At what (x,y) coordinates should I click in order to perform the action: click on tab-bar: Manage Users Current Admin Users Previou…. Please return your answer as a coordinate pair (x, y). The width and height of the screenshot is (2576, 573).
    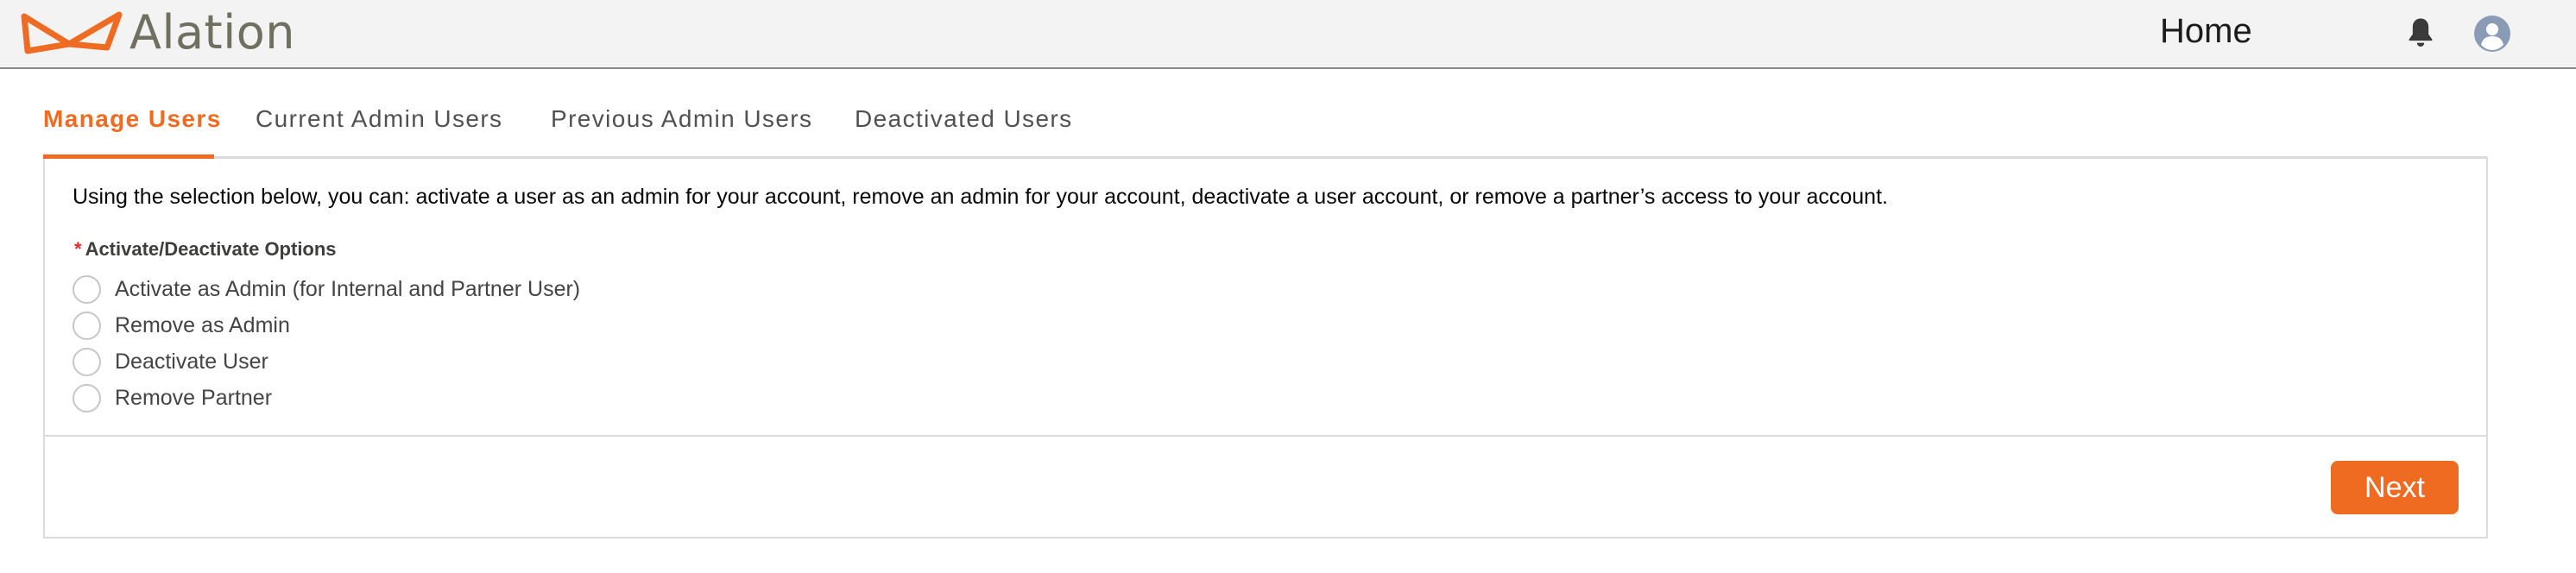
    Looking at the image, I should click on (1265, 126).